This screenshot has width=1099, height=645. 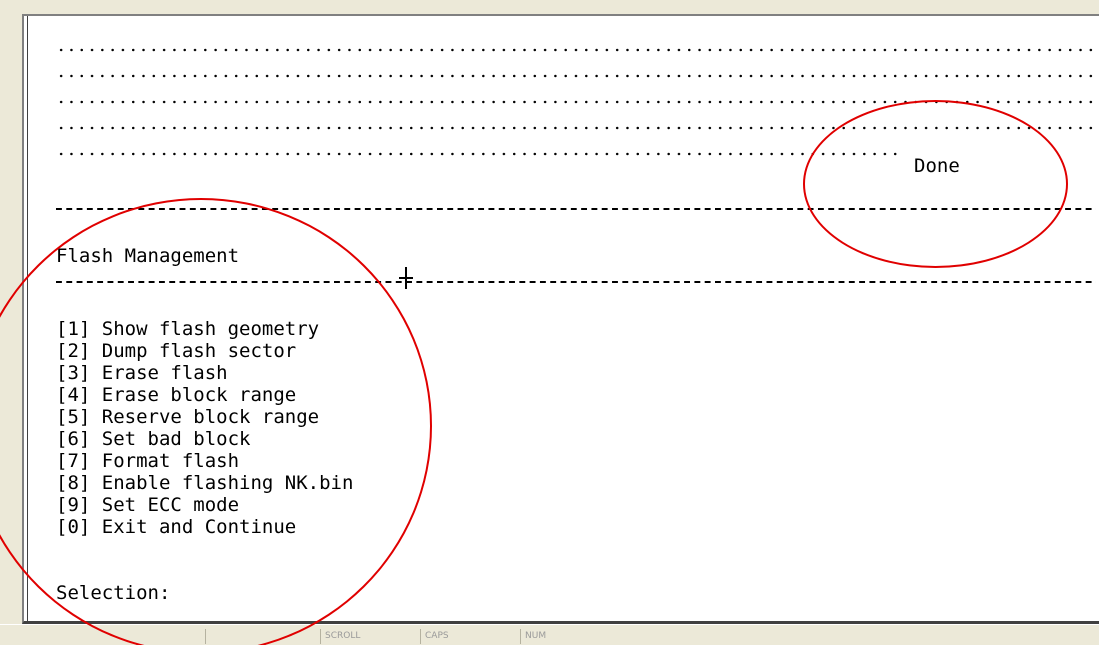 I want to click on menu-item-erase-block-range: [4] Erase block range, so click(x=176, y=395).